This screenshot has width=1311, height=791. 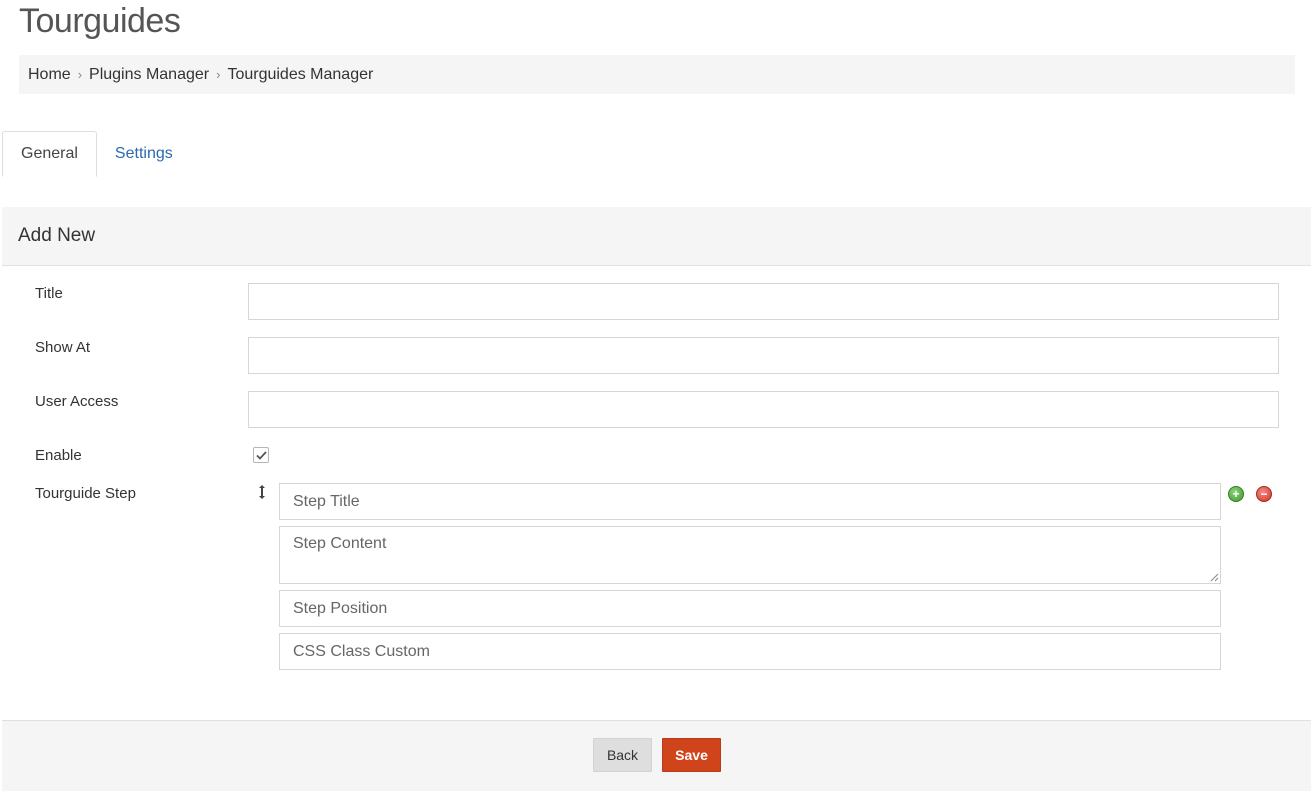 I want to click on enable-label: Enable, so click(x=58, y=455).